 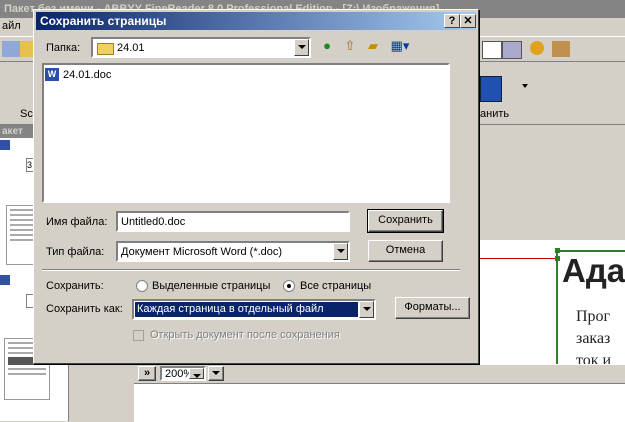 What do you see at coordinates (201, 47) in the screenshot?
I see `folder-select: 24.01` at bounding box center [201, 47].